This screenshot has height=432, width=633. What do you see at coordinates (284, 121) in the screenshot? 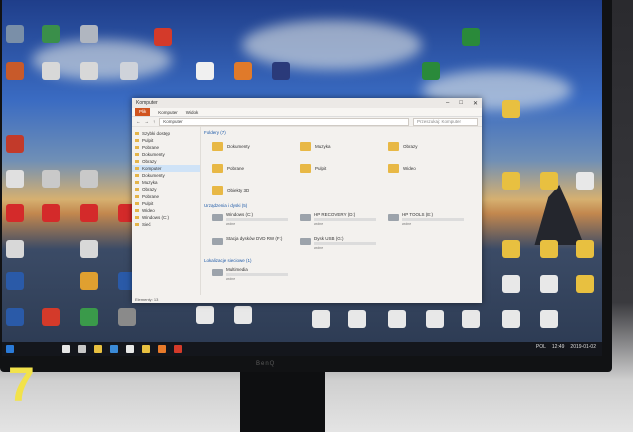
I see `address-bar: Komputer` at bounding box center [284, 121].